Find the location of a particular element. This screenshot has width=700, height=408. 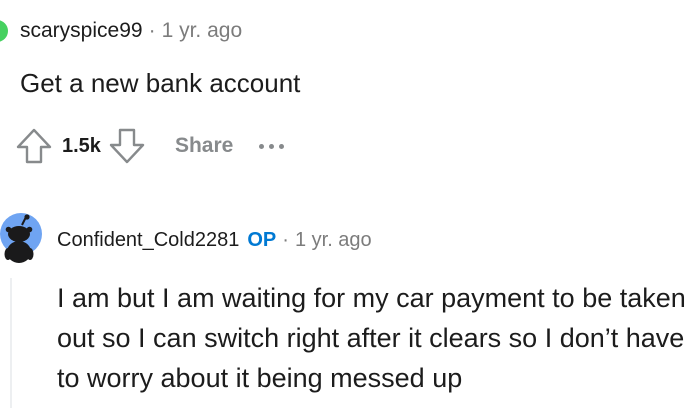

reply-meta: Confident_Cold2281 OP · 1 yr. ago is located at coordinates (214, 240).